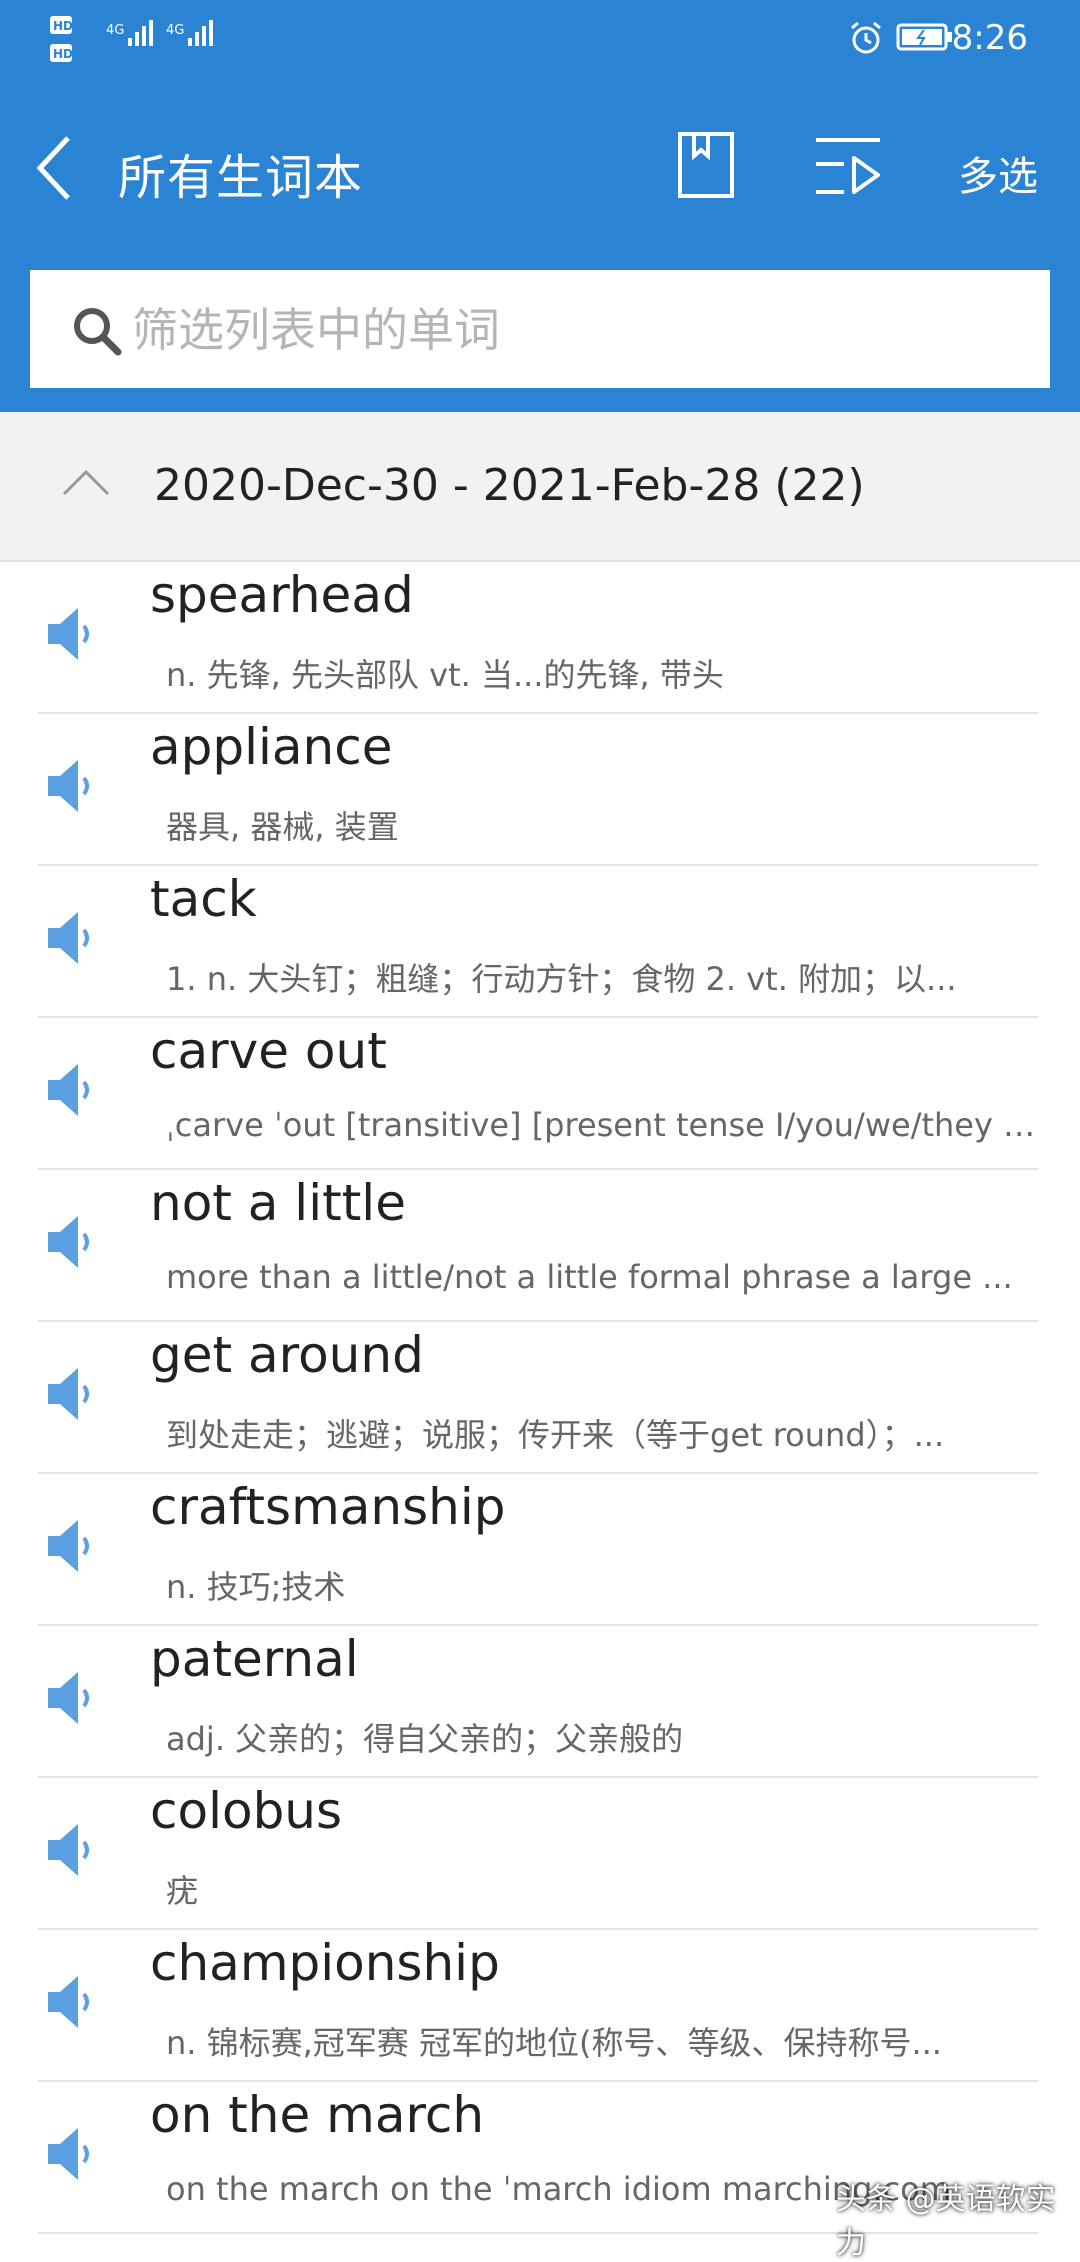 The width and height of the screenshot is (1080, 2262). What do you see at coordinates (203, 899) in the screenshot?
I see `word-text: tack` at bounding box center [203, 899].